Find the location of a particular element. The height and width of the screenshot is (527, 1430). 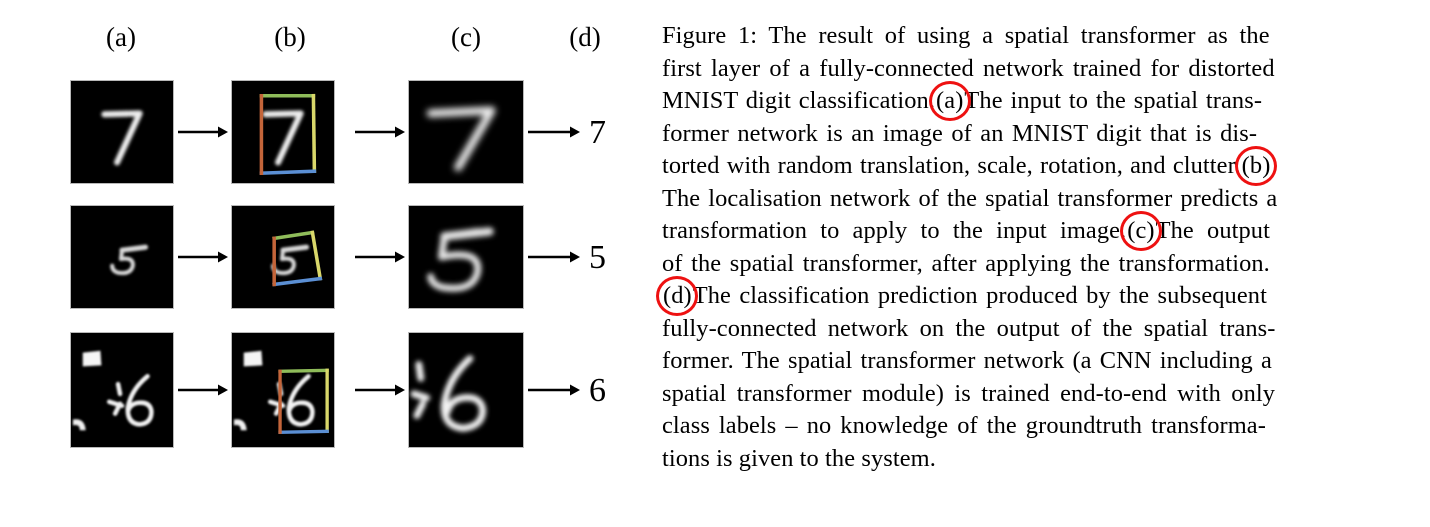

annotation-circle-a: (a) is located at coordinates (949, 101).